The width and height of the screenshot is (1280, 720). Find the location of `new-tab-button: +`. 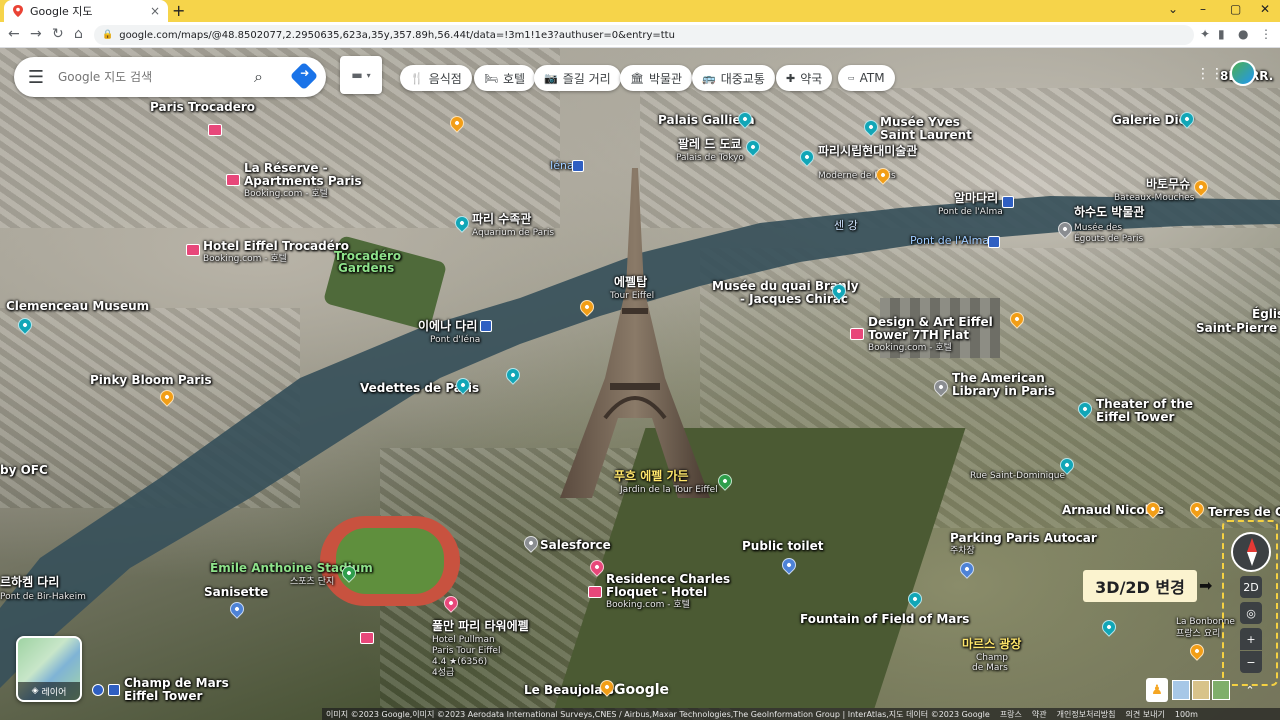

new-tab-button: + is located at coordinates (178, 10).